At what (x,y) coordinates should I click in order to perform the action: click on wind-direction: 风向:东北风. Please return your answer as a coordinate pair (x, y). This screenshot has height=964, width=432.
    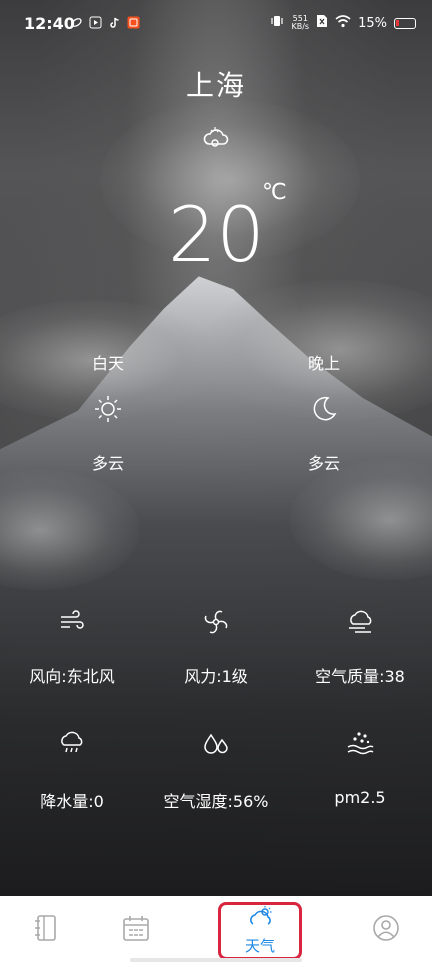
    Looking at the image, I should click on (72, 676).